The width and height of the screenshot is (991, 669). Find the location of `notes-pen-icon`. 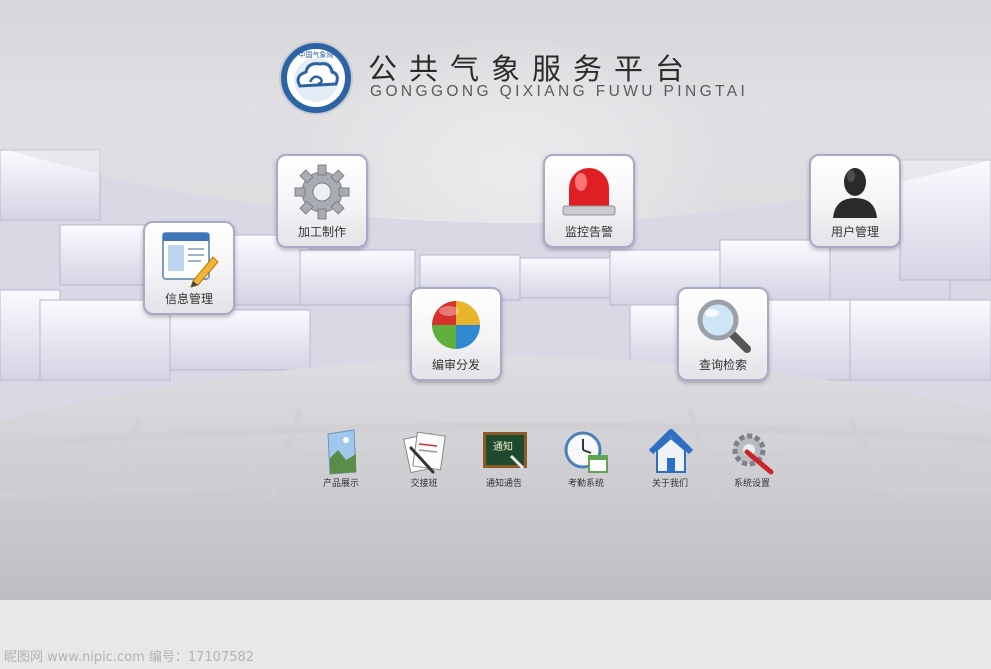

notes-pen-icon is located at coordinates (424, 452).